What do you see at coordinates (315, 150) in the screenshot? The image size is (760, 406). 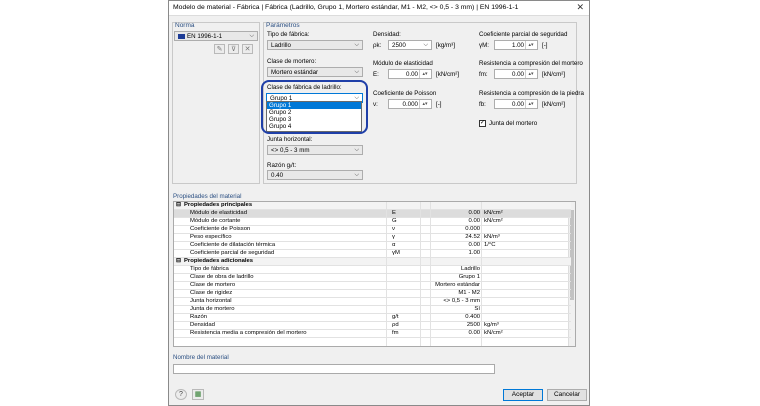 I see `junta-horizontal-select: <> 0,5 - 3 mm ⌵` at bounding box center [315, 150].